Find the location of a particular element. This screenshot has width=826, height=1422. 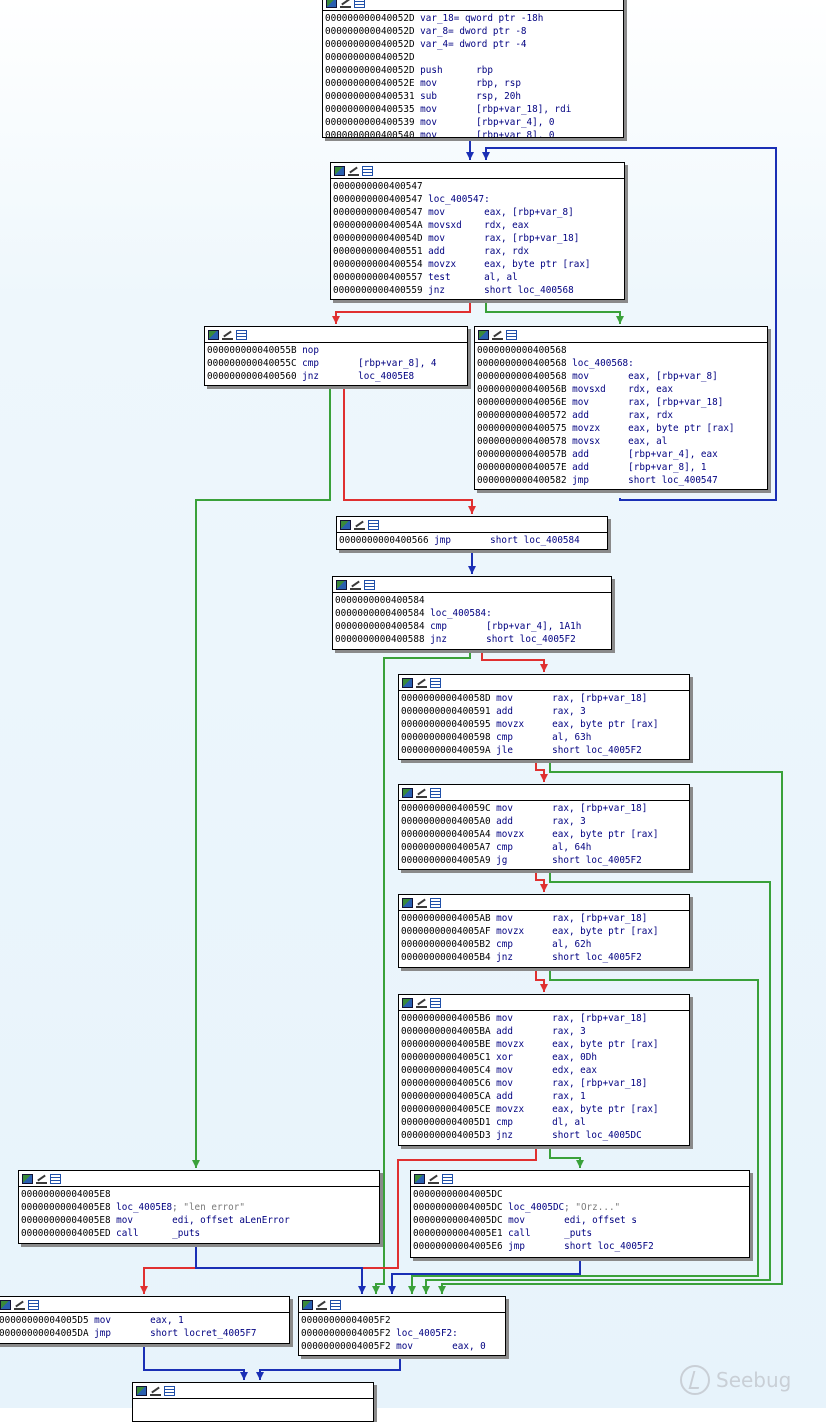

instruction-line: 00000000004005DC is located at coordinates (581, 1194).